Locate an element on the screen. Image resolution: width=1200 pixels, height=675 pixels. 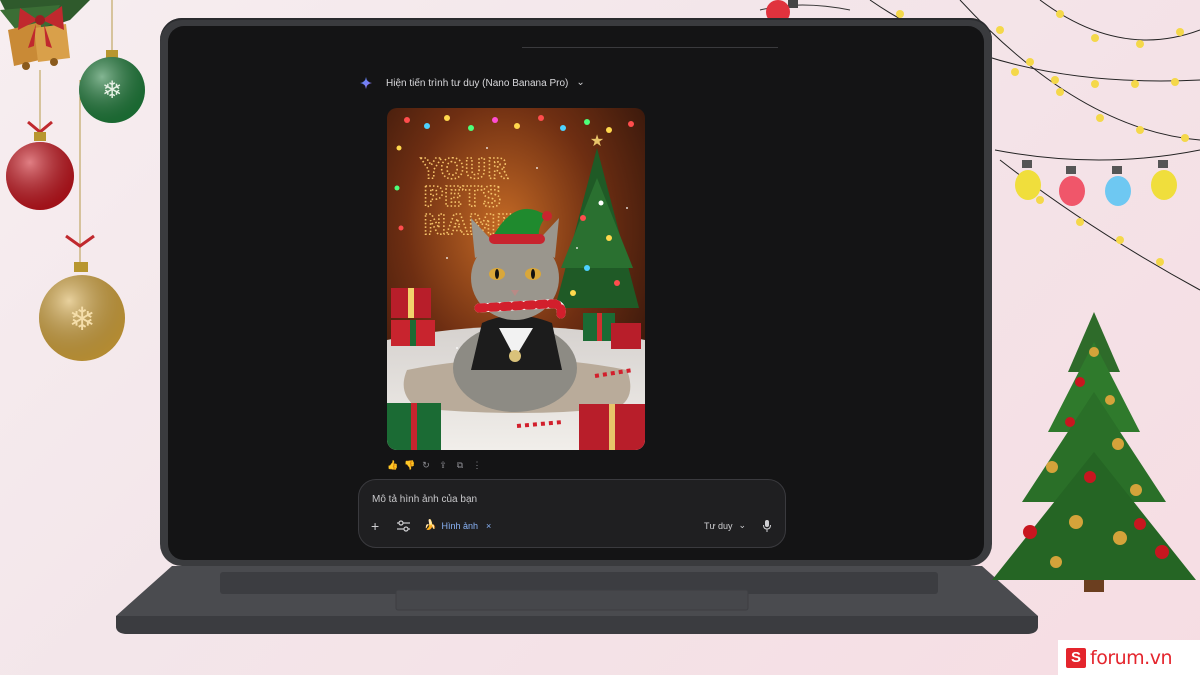
logo-text: forum.vn is located at coordinates (1131, 657).